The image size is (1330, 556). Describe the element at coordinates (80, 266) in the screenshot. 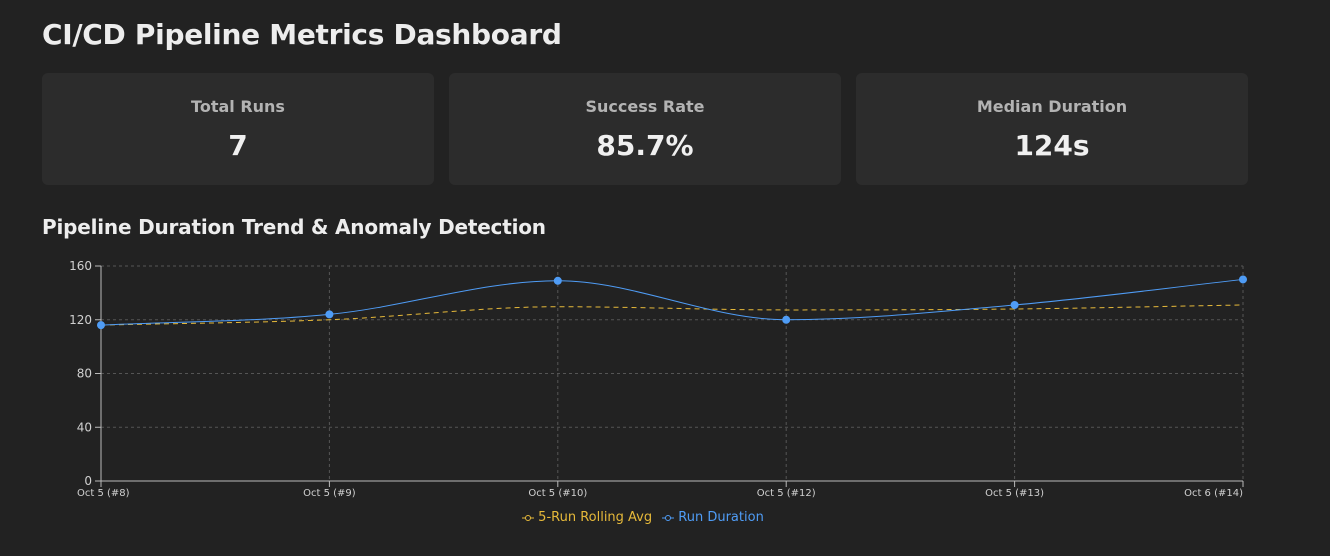

I see `y-tick-label: 160` at that location.